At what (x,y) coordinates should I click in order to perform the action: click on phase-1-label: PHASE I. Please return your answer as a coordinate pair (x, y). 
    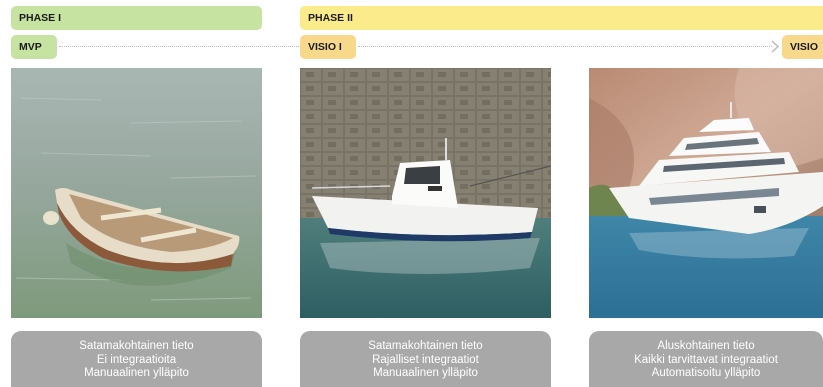
    Looking at the image, I should click on (40, 18).